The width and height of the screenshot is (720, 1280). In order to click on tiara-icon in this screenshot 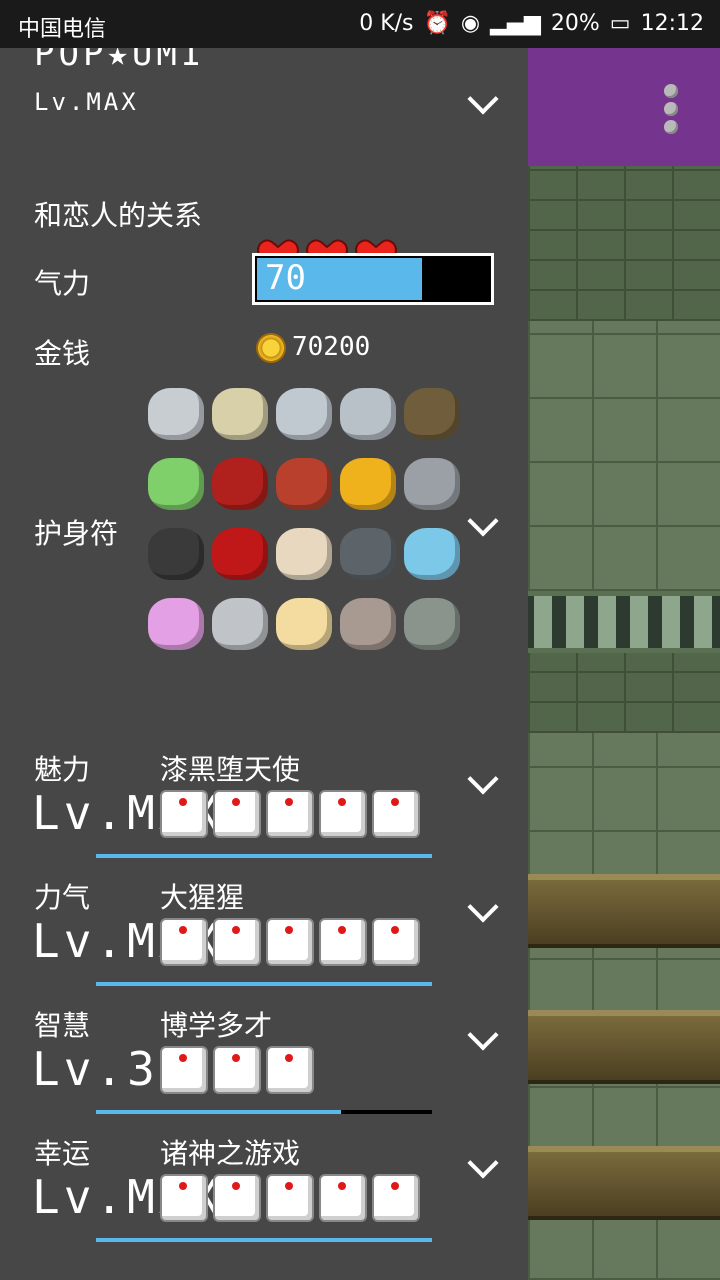, I will do `click(176, 484)`.